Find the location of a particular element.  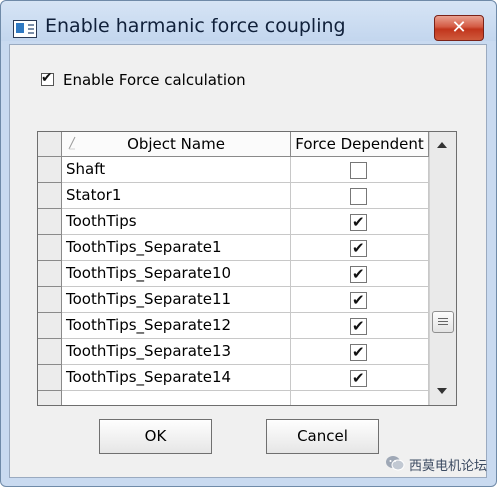

object-name-cell: ToothTips is located at coordinates (176, 222).